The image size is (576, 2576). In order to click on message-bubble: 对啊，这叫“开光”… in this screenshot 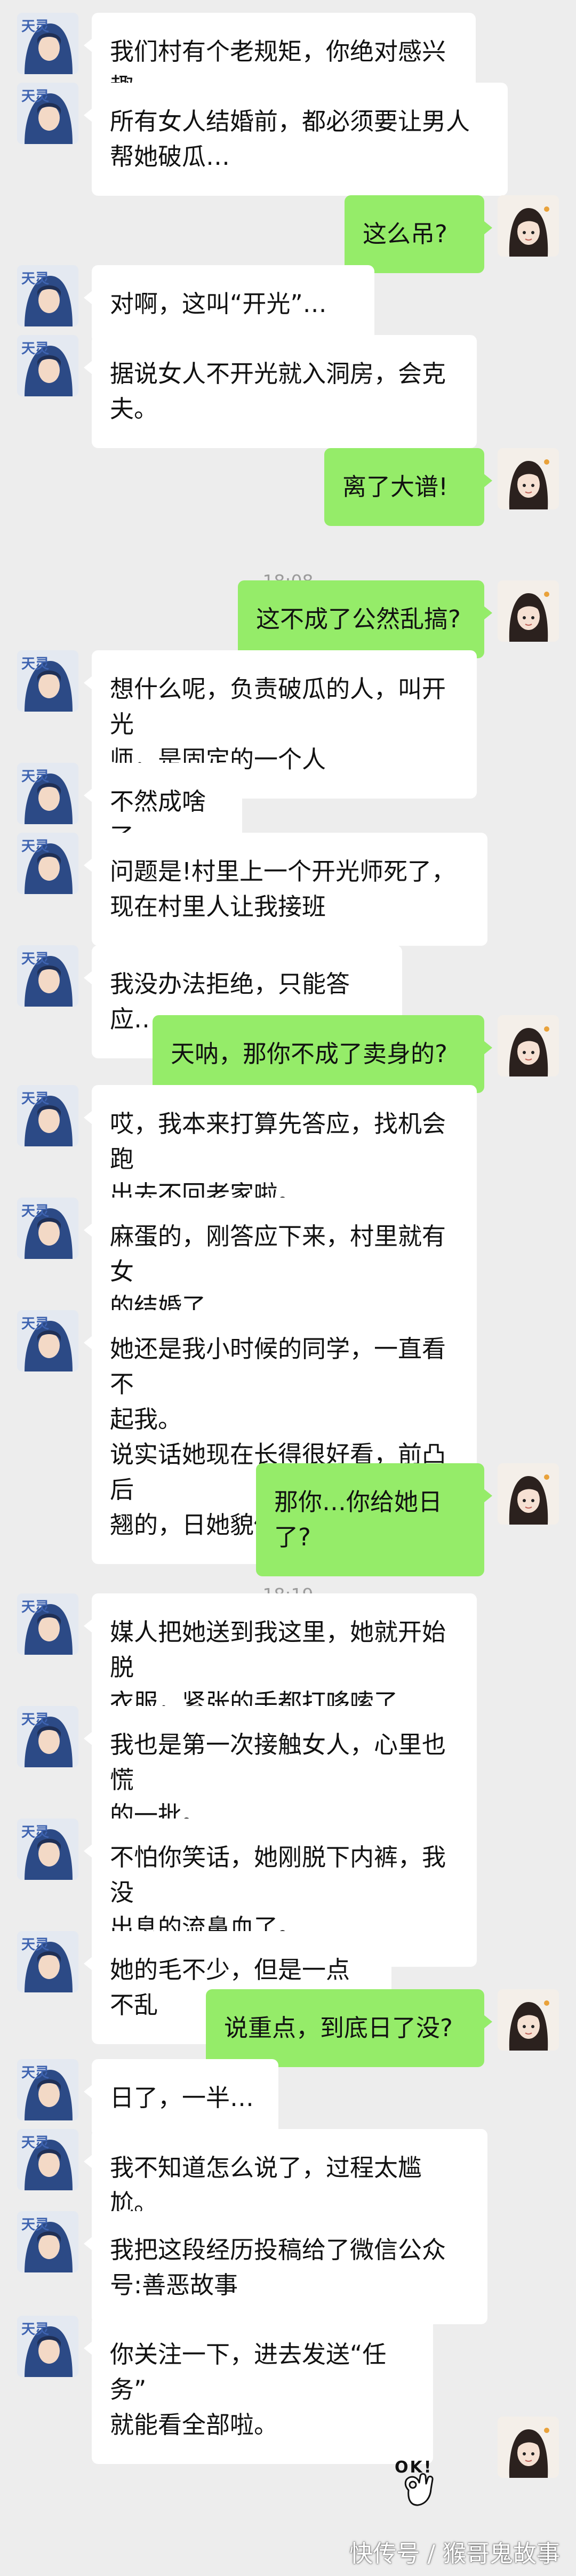, I will do `click(229, 304)`.